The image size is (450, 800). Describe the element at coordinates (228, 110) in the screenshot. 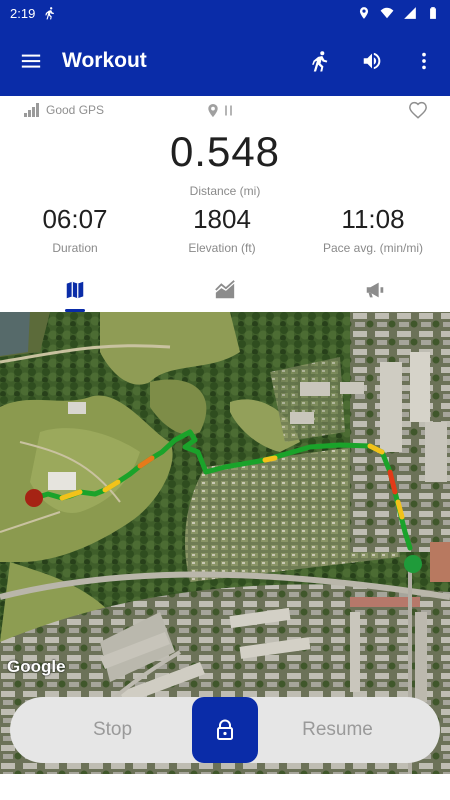

I see `pause-indicator-icon` at that location.